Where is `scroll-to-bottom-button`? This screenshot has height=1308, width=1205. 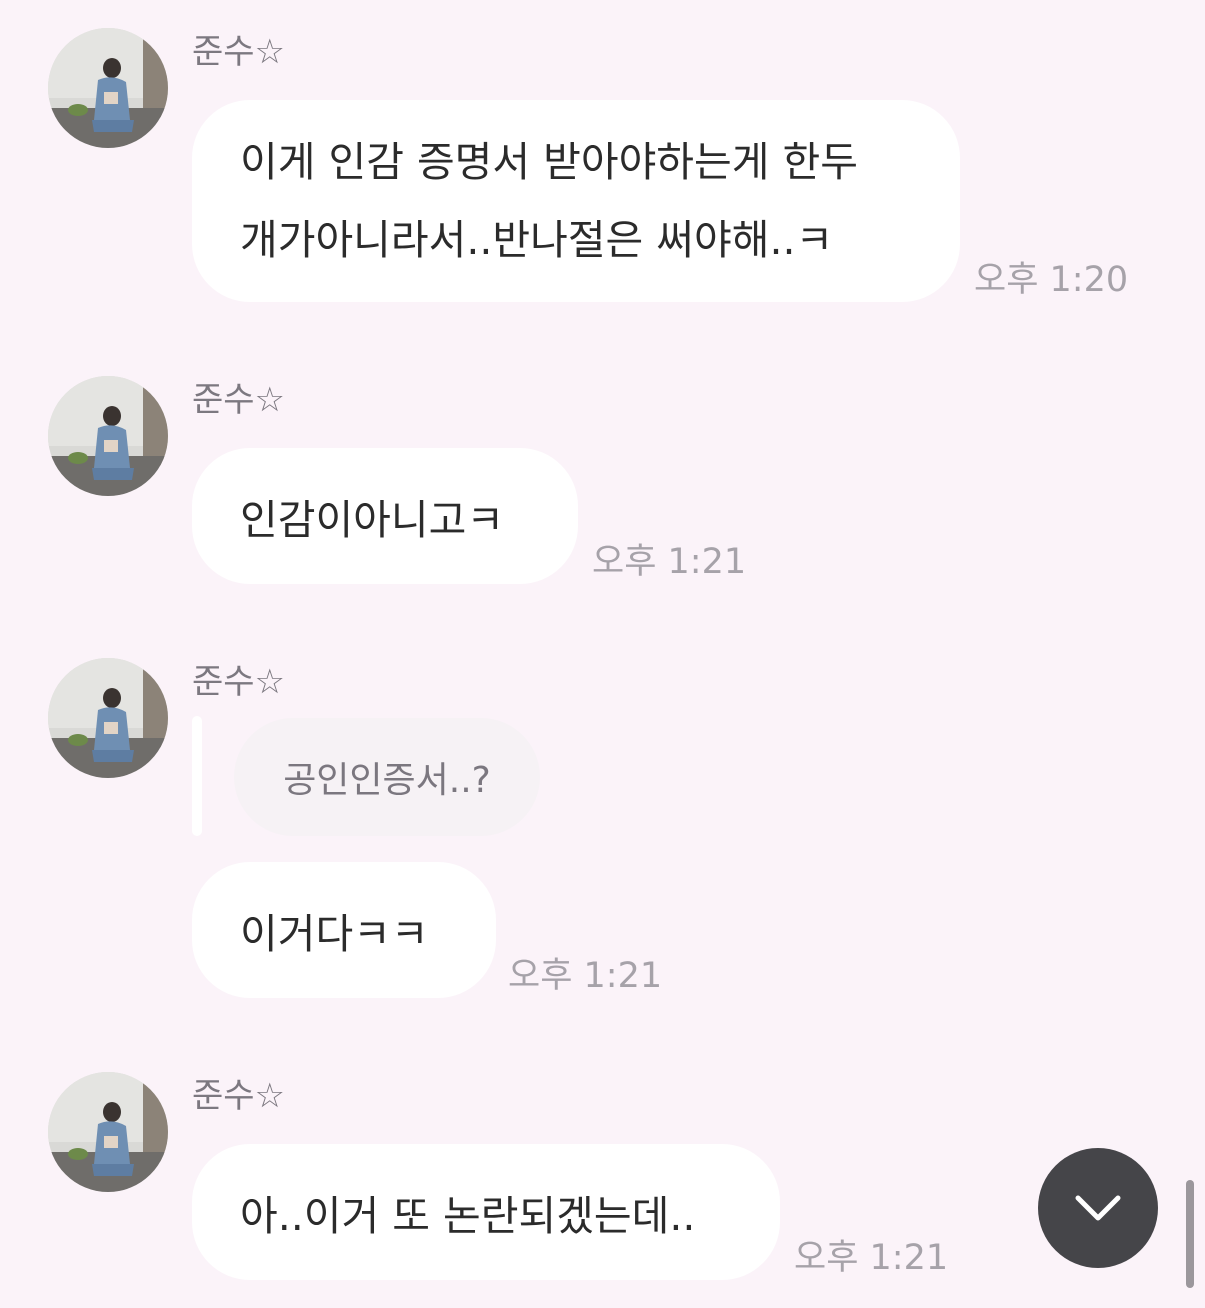 scroll-to-bottom-button is located at coordinates (1098, 1208).